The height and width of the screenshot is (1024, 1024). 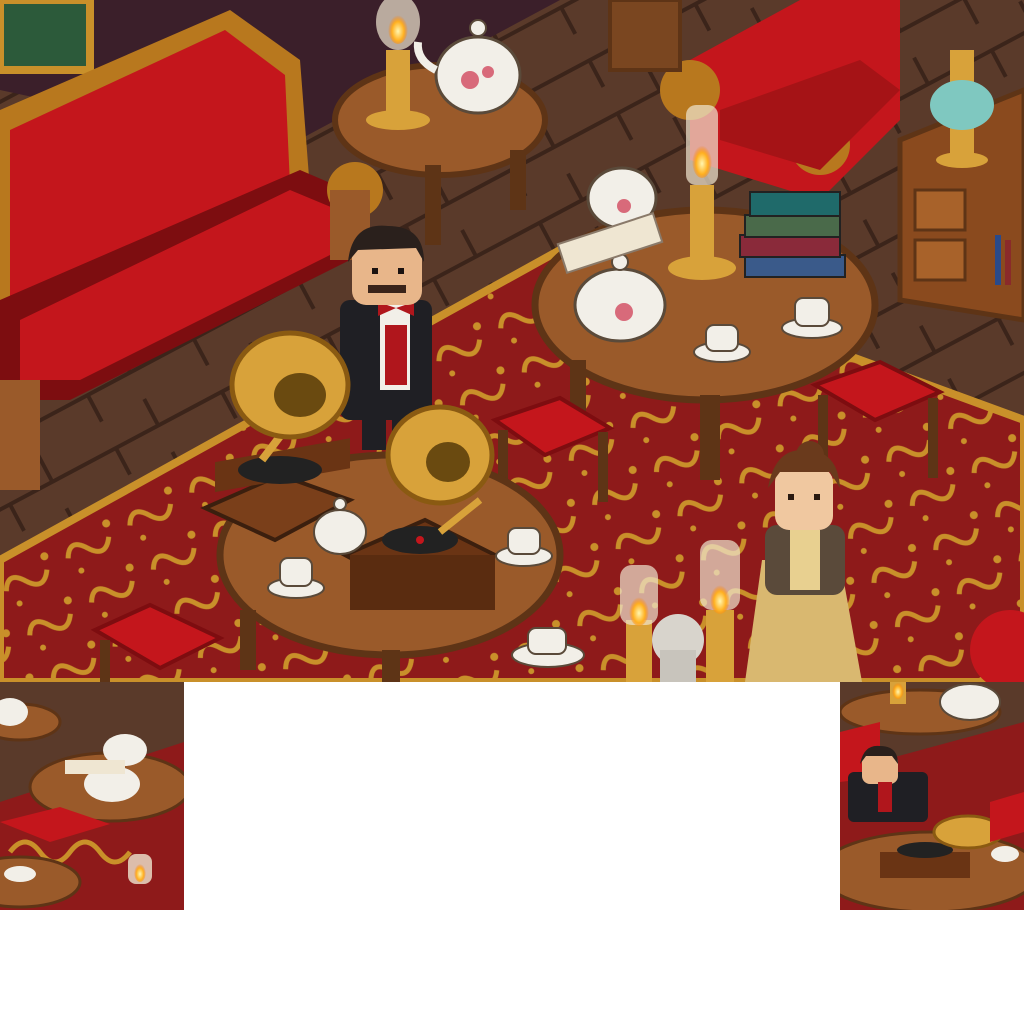 I want to click on cabinet-top, so click(x=645, y=36).